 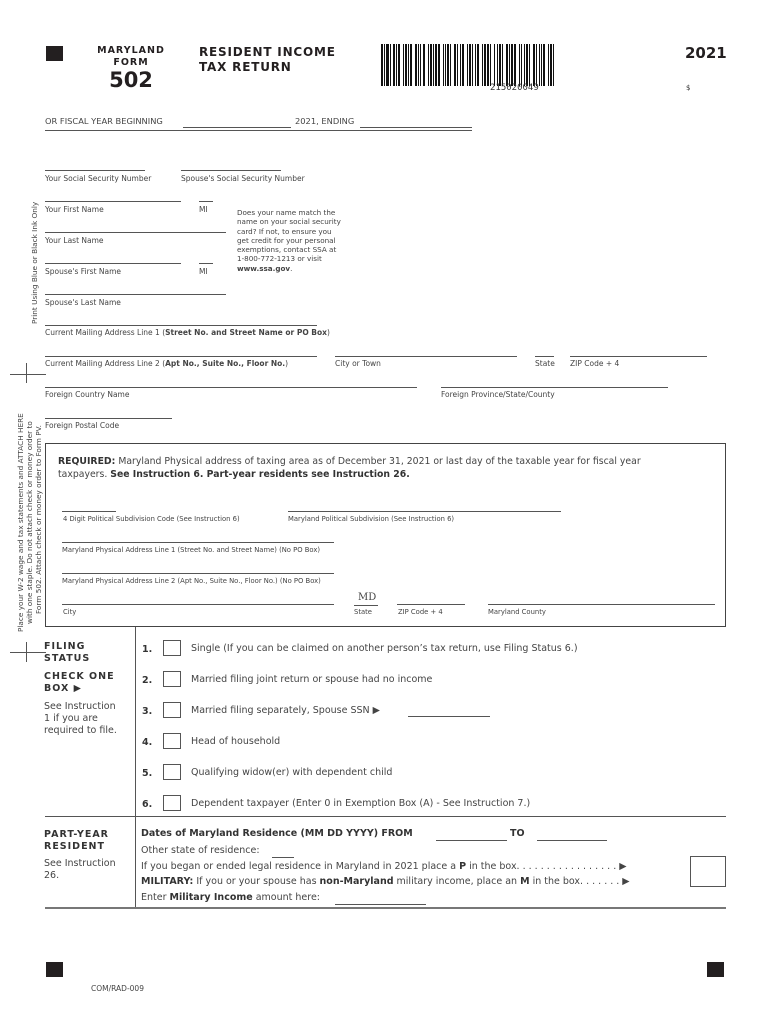 What do you see at coordinates (198, 536) in the screenshot?
I see `physical-address-line-1-input` at bounding box center [198, 536].